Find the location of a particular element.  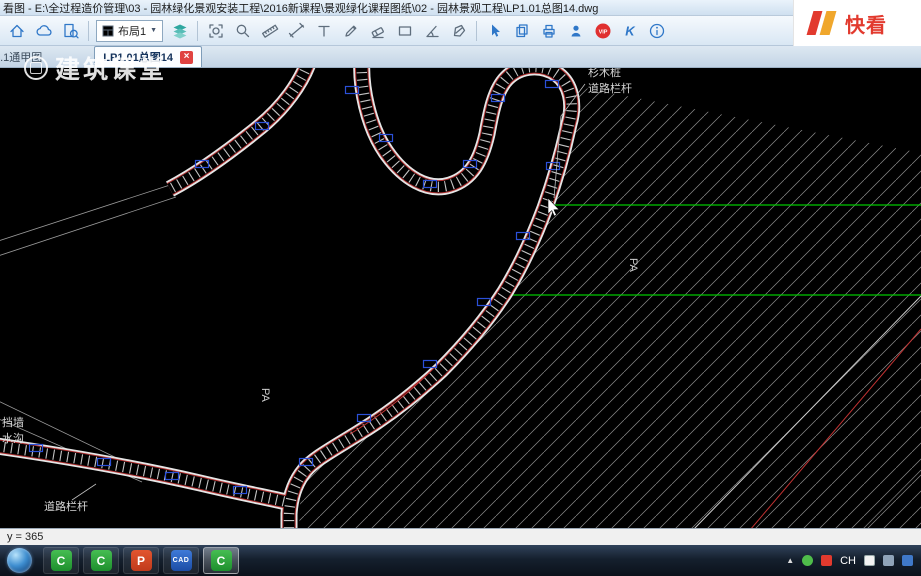

wall-ditch-lines is located at coordinates (88, 333).